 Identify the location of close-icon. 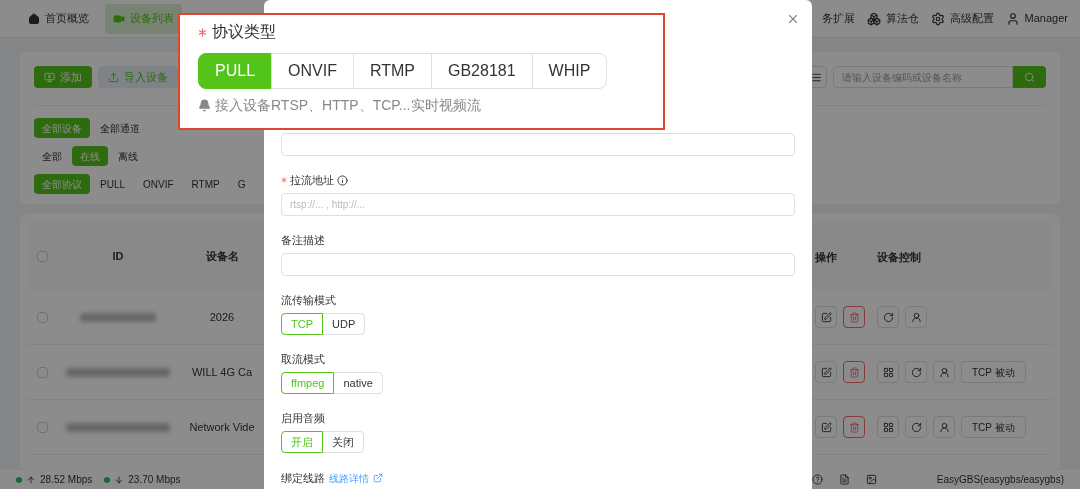
(793, 19).